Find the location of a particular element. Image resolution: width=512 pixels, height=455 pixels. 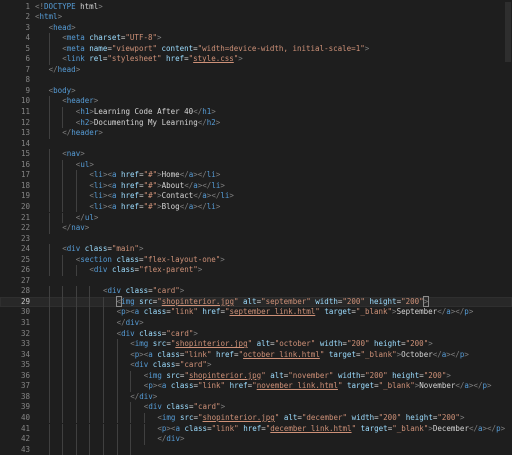

code-line-4: 4 <meta charset="UTF-8"> is located at coordinates (256, 38).